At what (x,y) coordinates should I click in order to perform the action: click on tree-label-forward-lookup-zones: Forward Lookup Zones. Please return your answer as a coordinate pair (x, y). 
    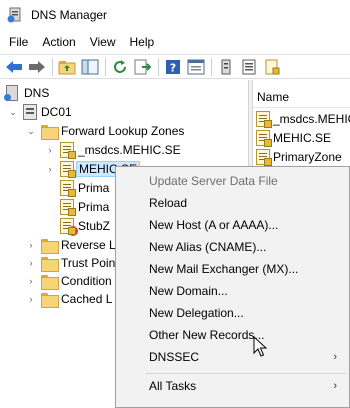
    Looking at the image, I should click on (123, 131).